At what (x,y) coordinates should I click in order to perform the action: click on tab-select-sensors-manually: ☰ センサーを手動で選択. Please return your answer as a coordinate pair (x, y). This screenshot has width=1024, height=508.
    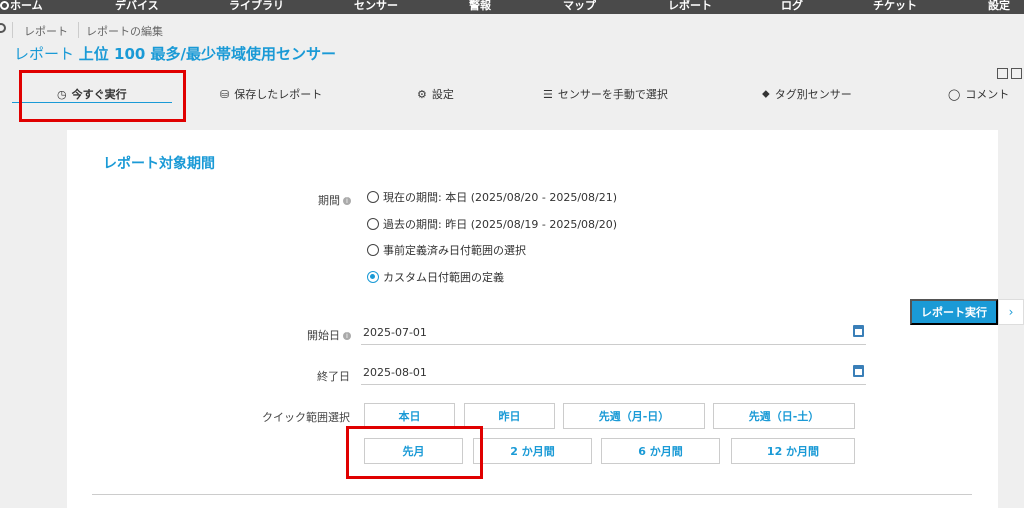
    Looking at the image, I should click on (605, 94).